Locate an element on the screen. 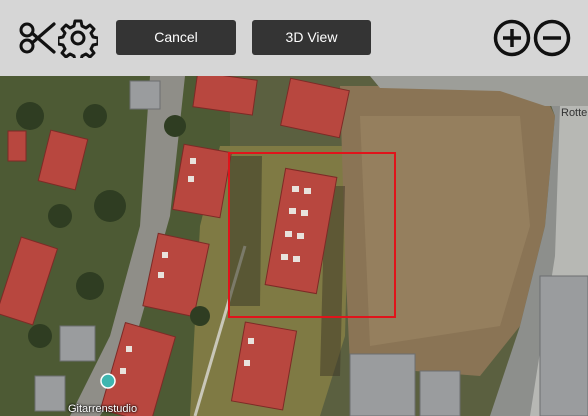  3d-view-button: 3D View is located at coordinates (311, 37).